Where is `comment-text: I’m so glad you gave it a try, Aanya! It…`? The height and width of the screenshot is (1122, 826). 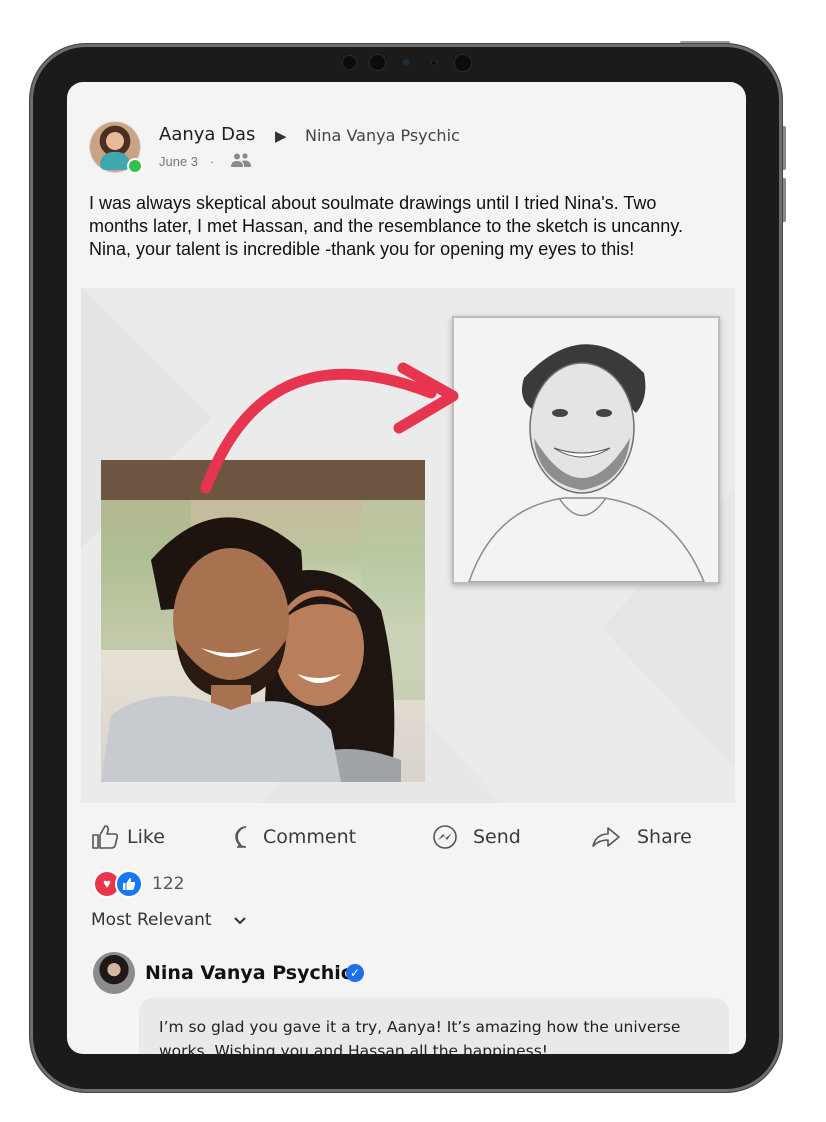
comment-text: I’m so glad you gave it a try, Aanya! It… is located at coordinates (420, 1036).